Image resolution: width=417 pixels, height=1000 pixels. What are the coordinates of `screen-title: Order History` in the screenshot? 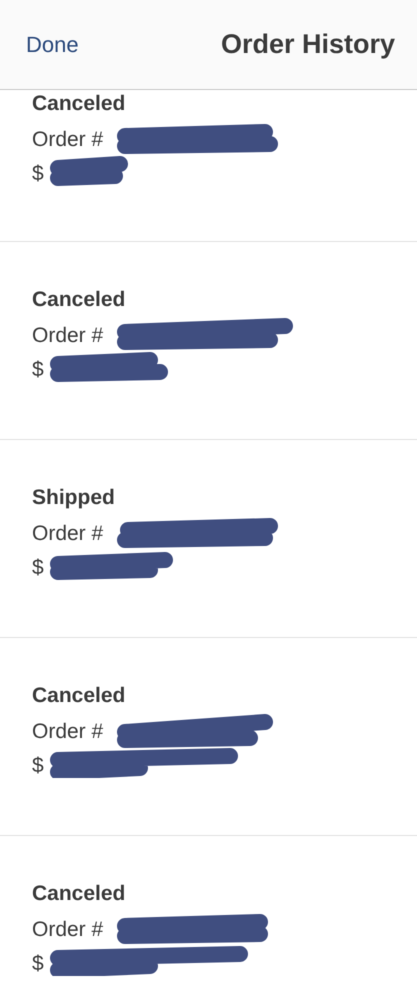 It's located at (307, 44).